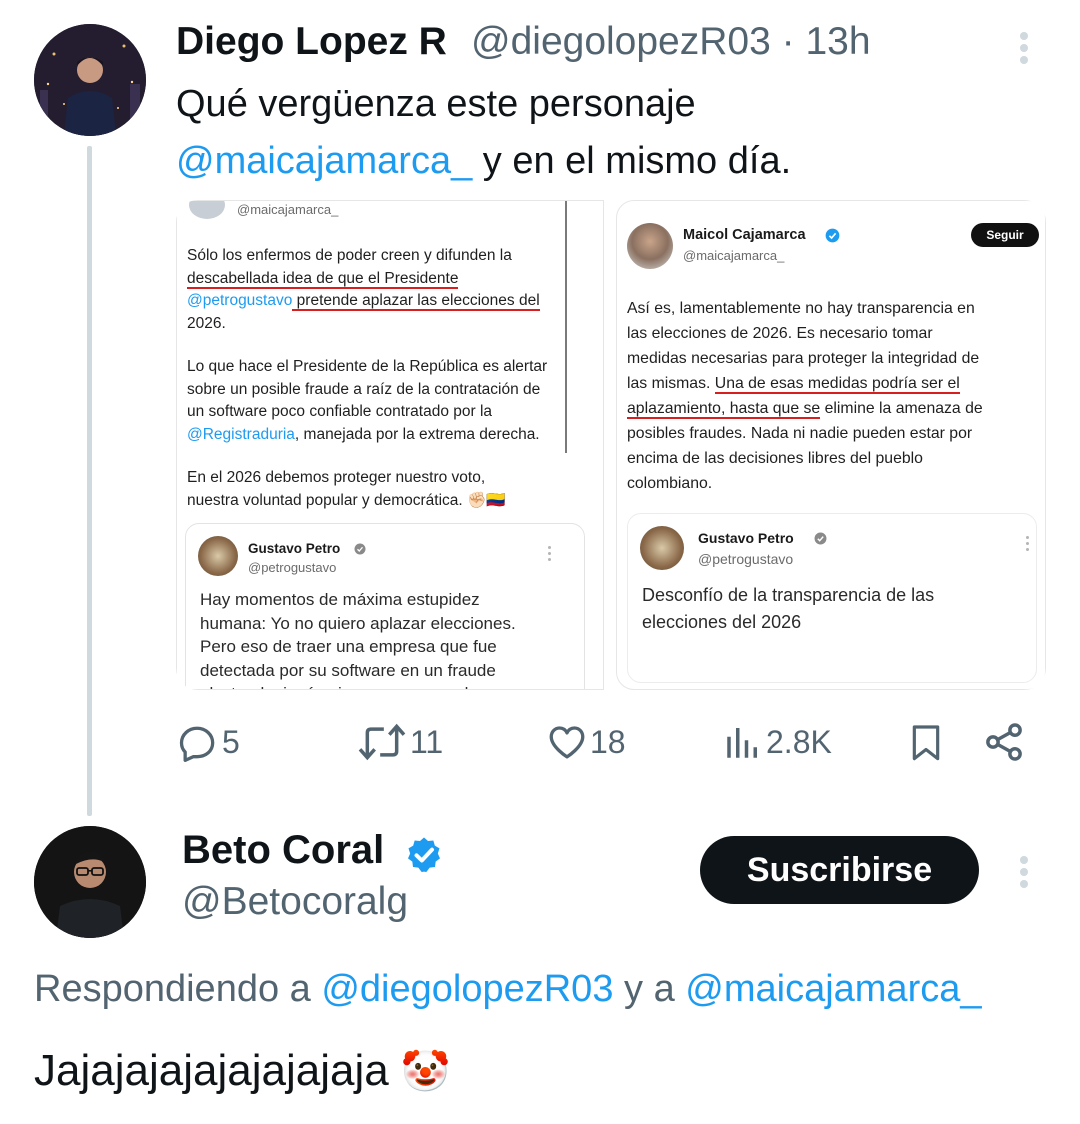 Image resolution: width=1080 pixels, height=1124 pixels. What do you see at coordinates (799, 741) in the screenshot?
I see `views-count: 2.8K` at bounding box center [799, 741].